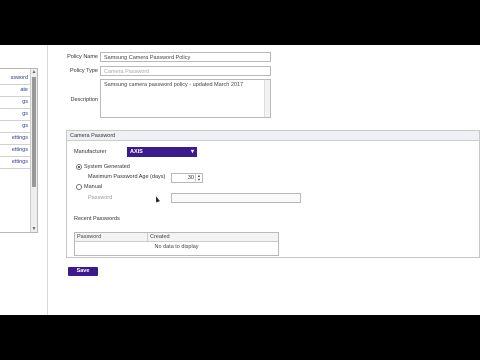 The height and width of the screenshot is (360, 480). I want to click on policy-type-field: Camera Password, so click(185, 71).